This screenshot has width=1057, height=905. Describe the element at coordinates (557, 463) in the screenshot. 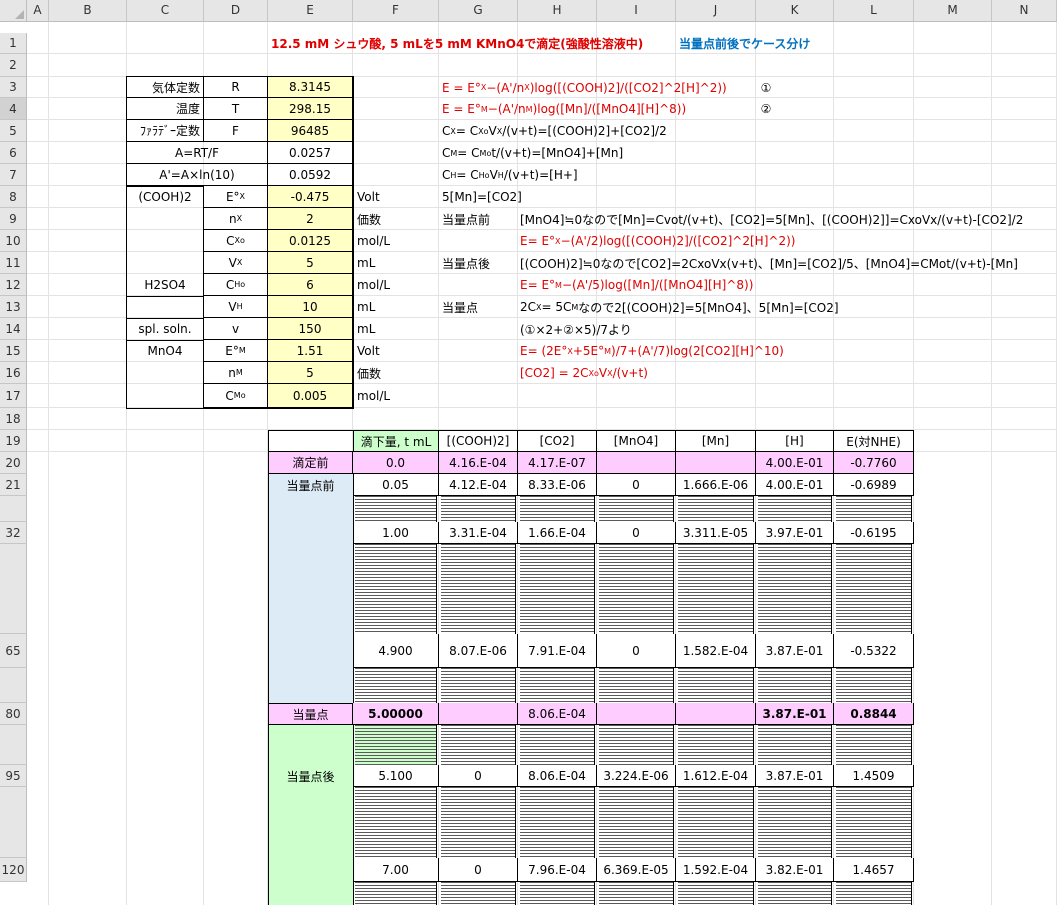

I see `table-cell-co2: 4.17.E-07` at that location.